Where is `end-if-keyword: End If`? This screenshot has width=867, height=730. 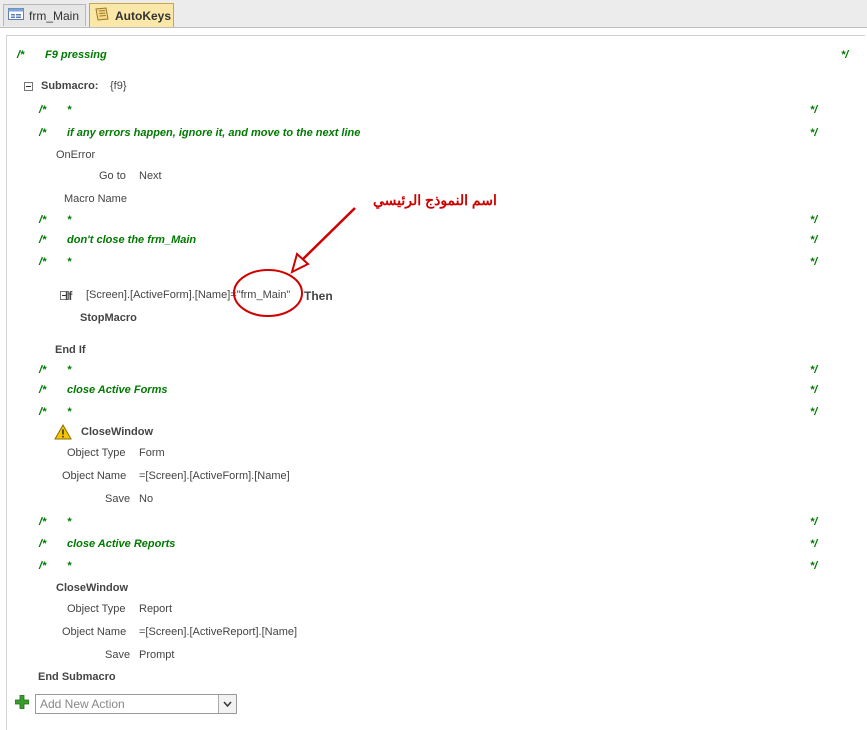
end-if-keyword: End If is located at coordinates (70, 350).